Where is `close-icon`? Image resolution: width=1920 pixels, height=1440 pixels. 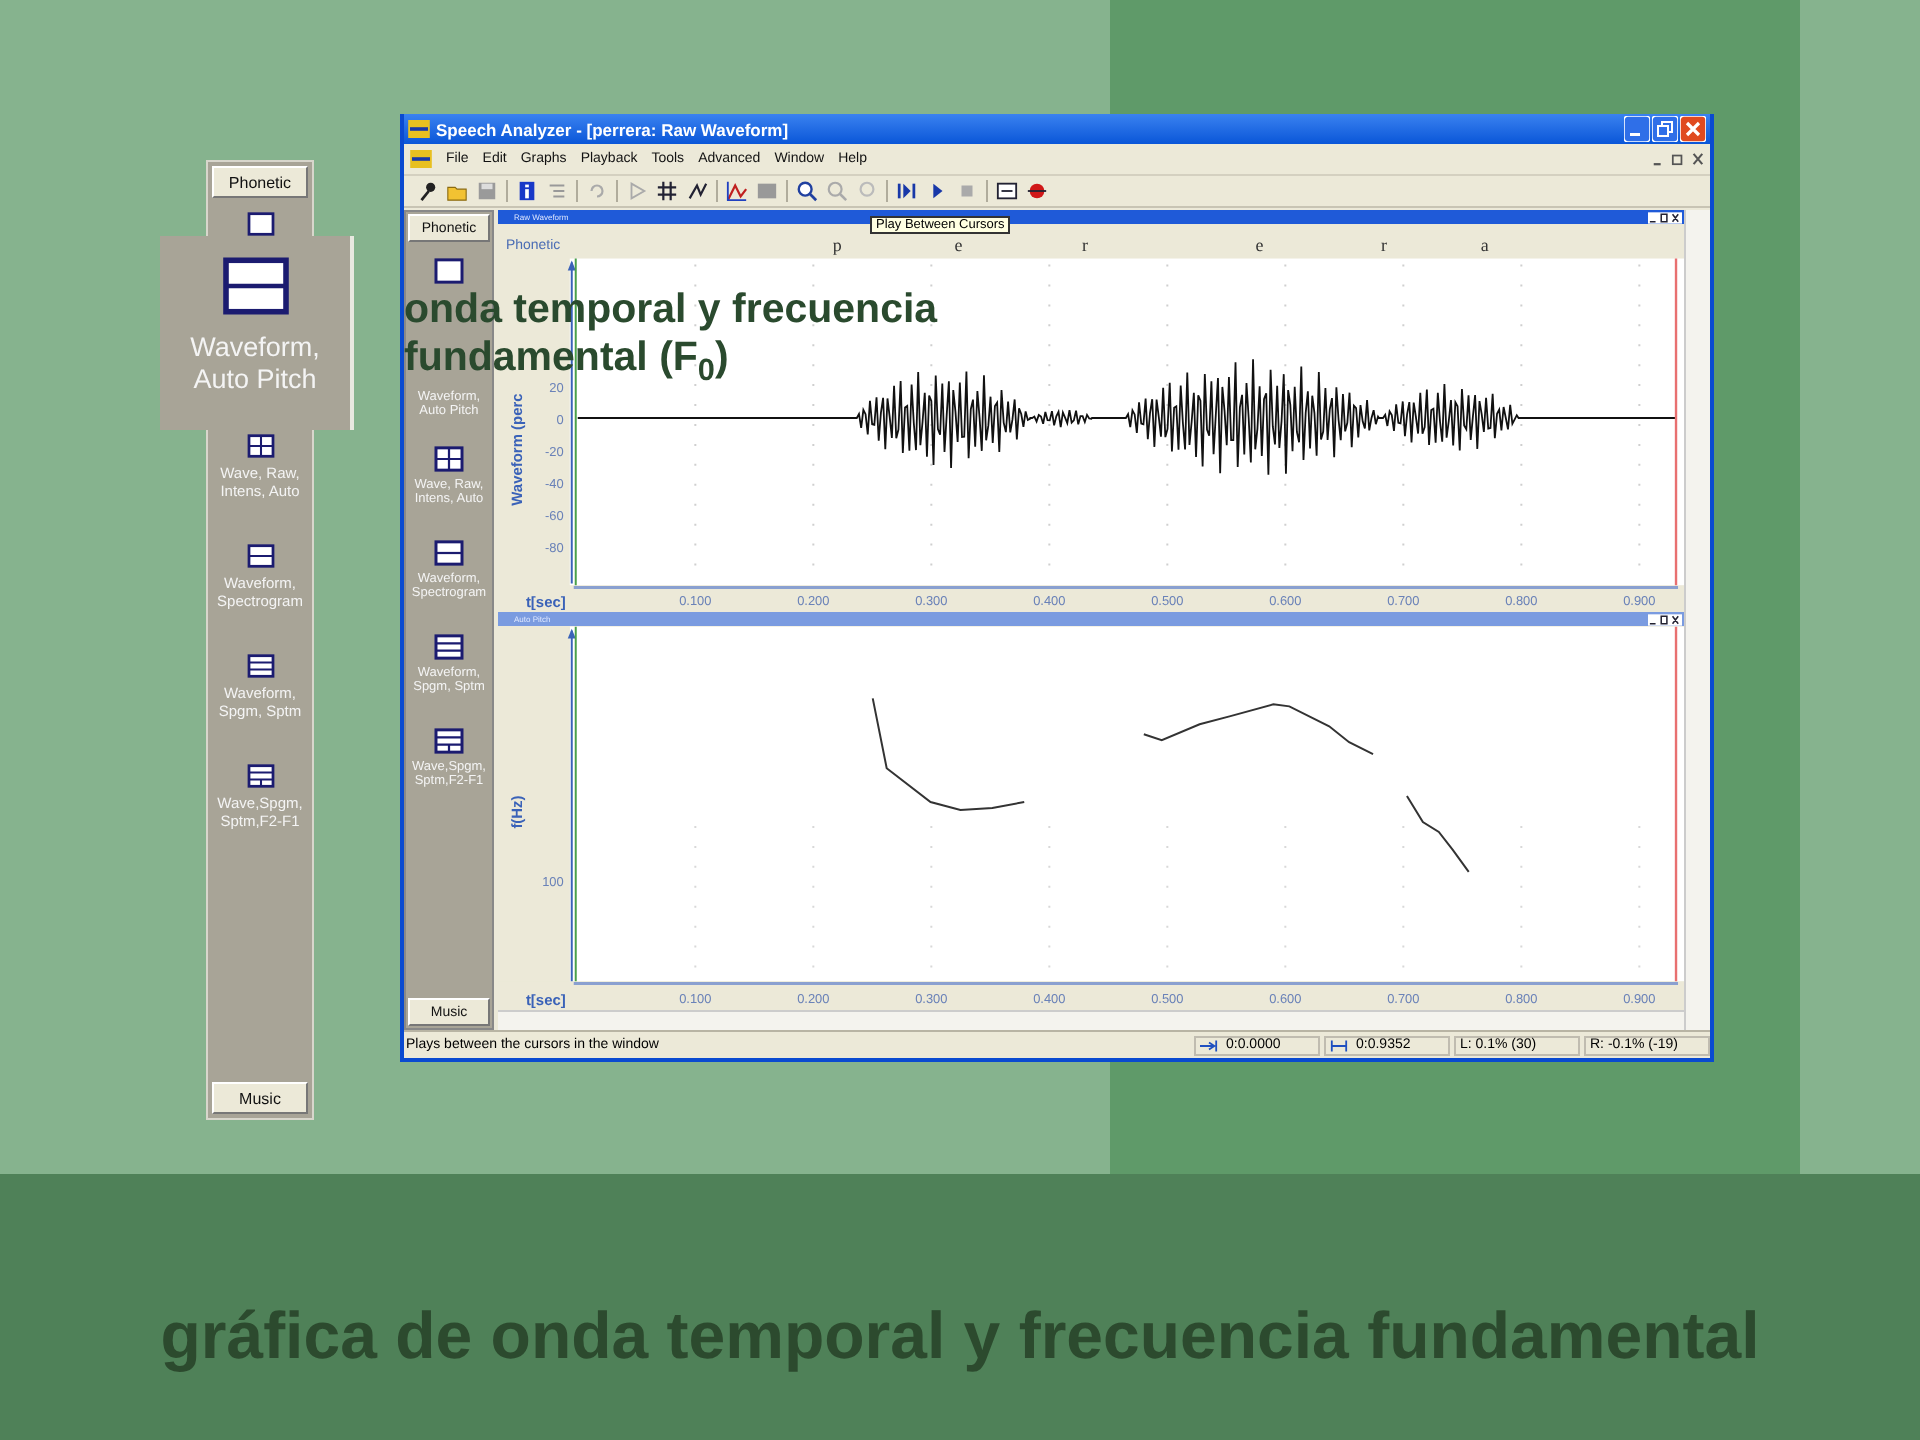 close-icon is located at coordinates (1693, 129).